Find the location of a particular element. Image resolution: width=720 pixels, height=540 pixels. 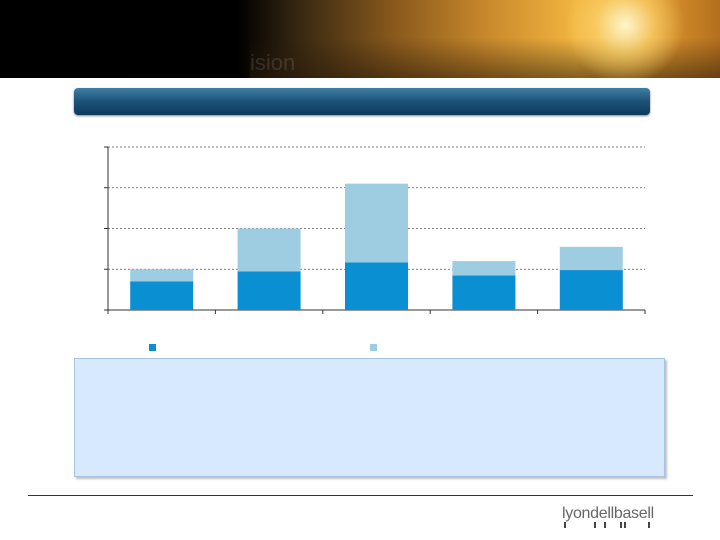

bar-cat5-series2 is located at coordinates (591, 258).